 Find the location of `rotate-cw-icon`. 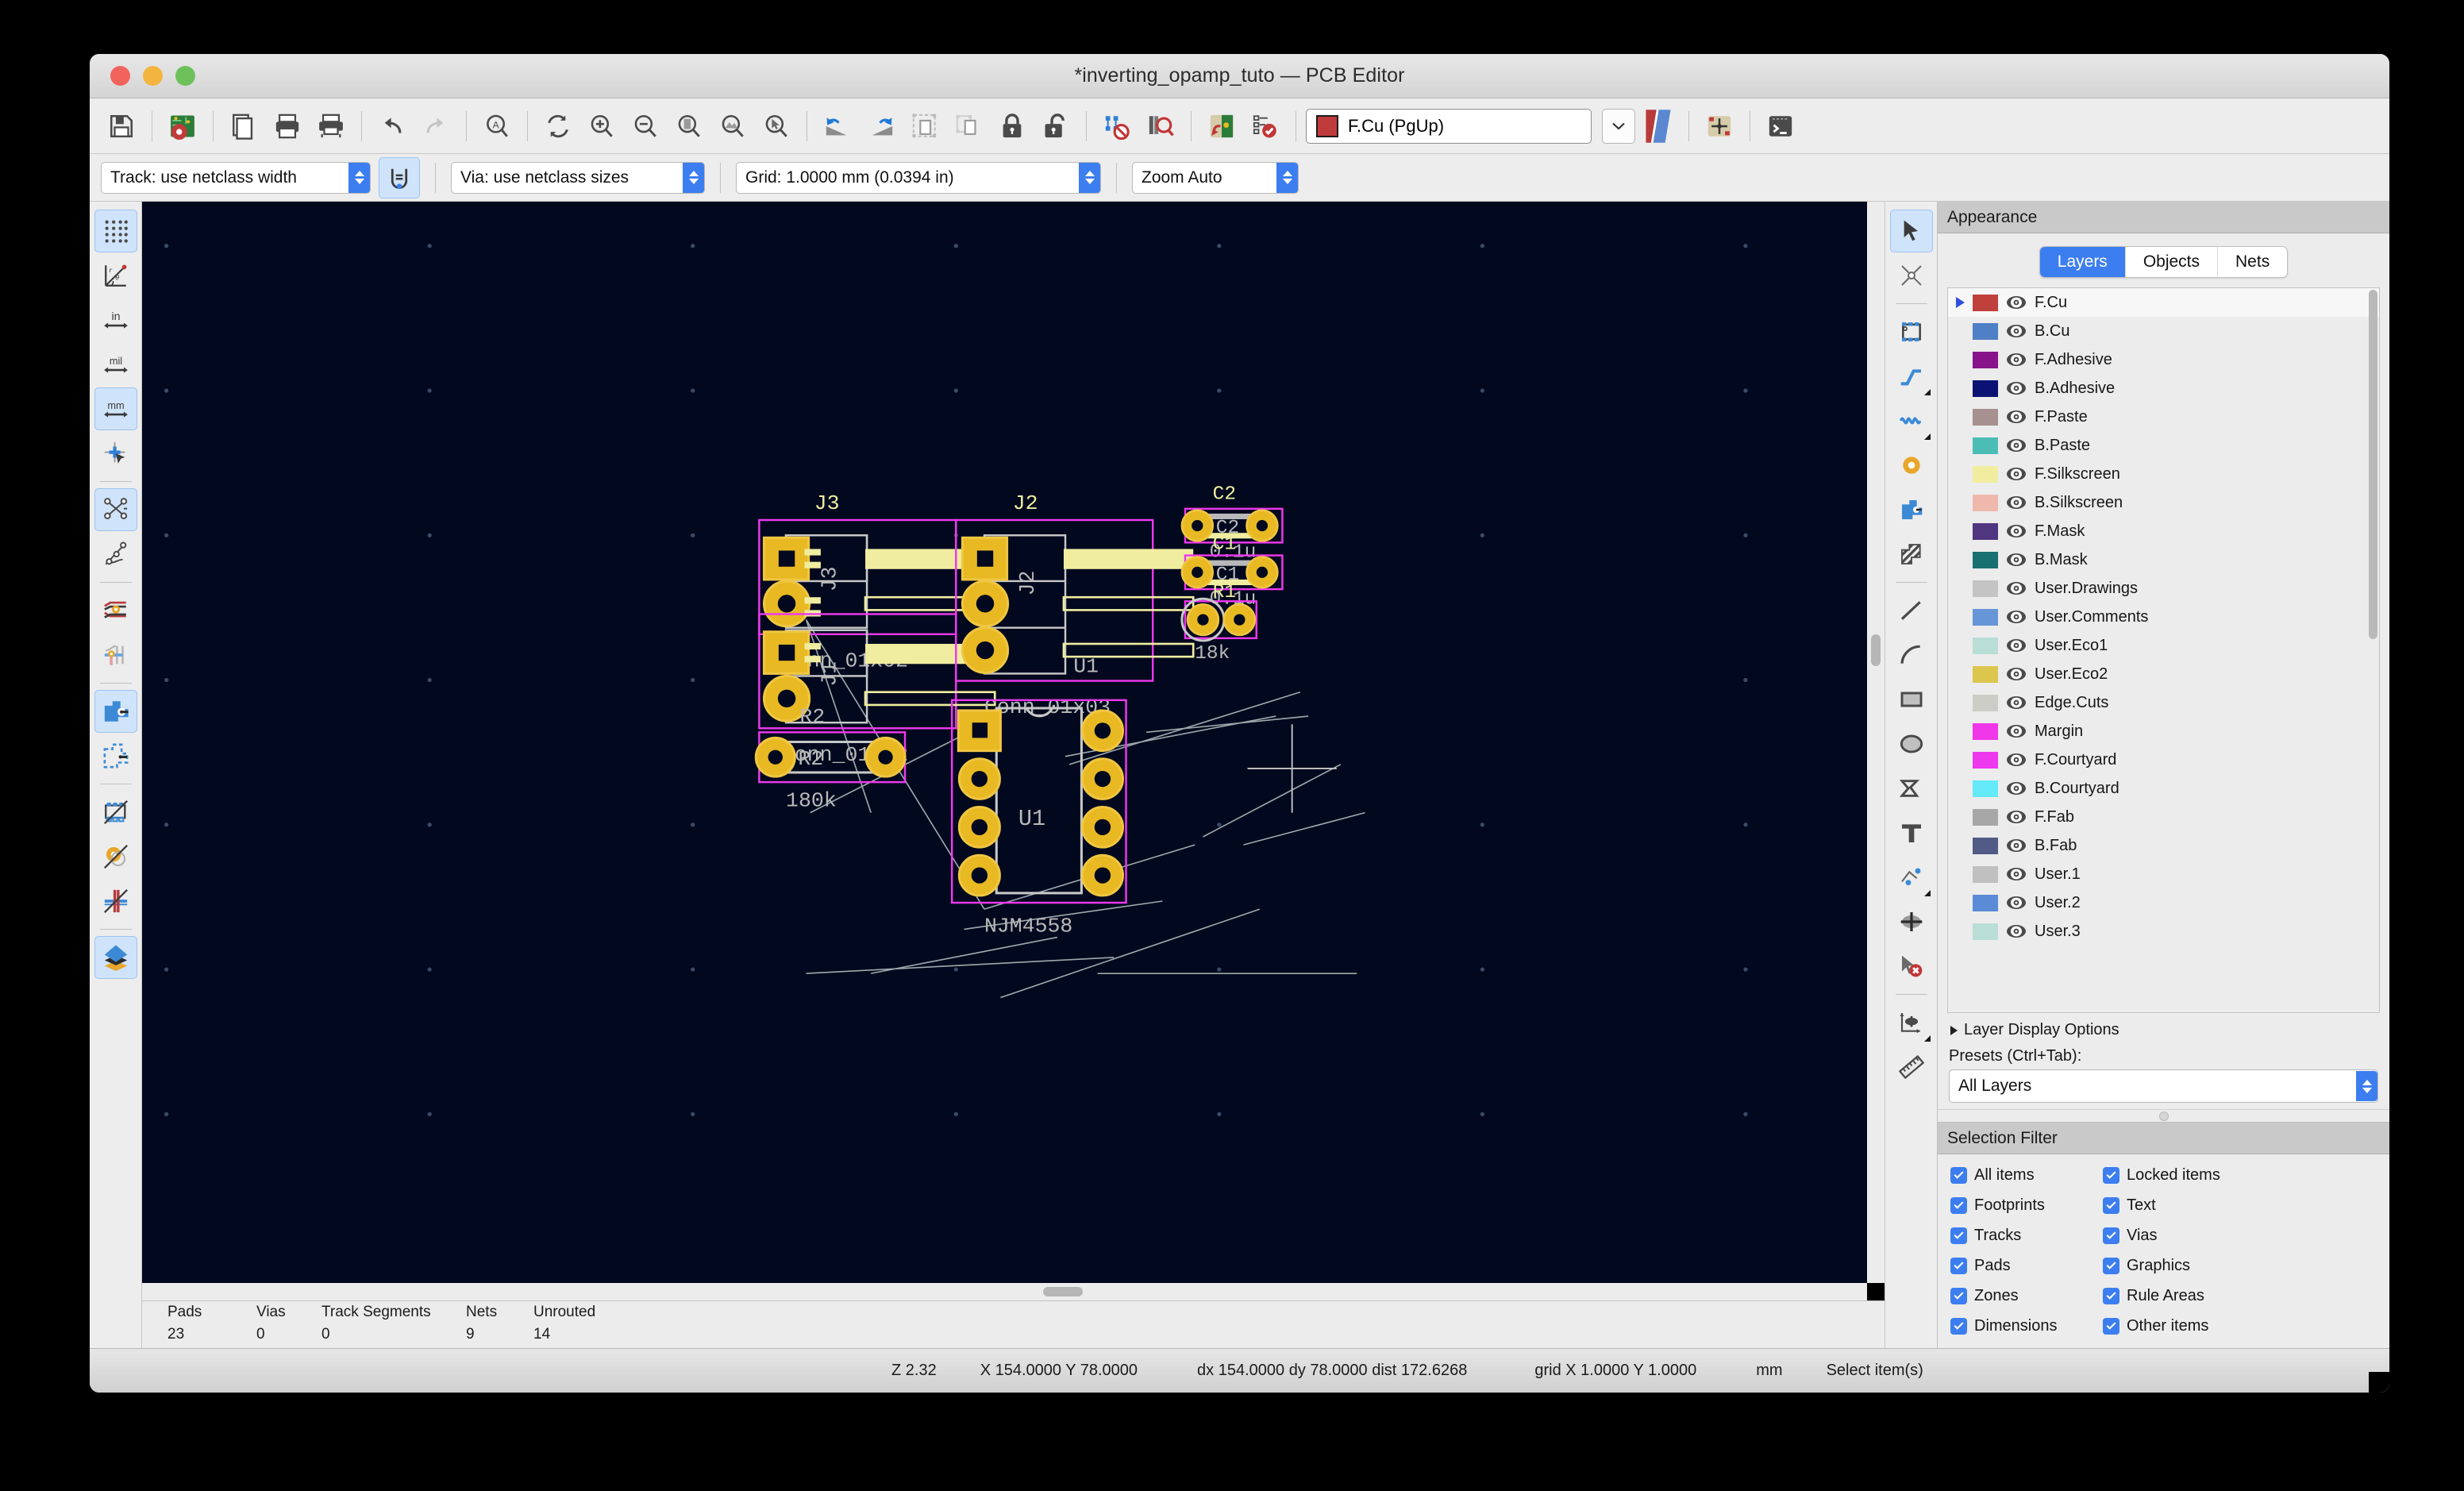

rotate-cw-icon is located at coordinates (881, 126).